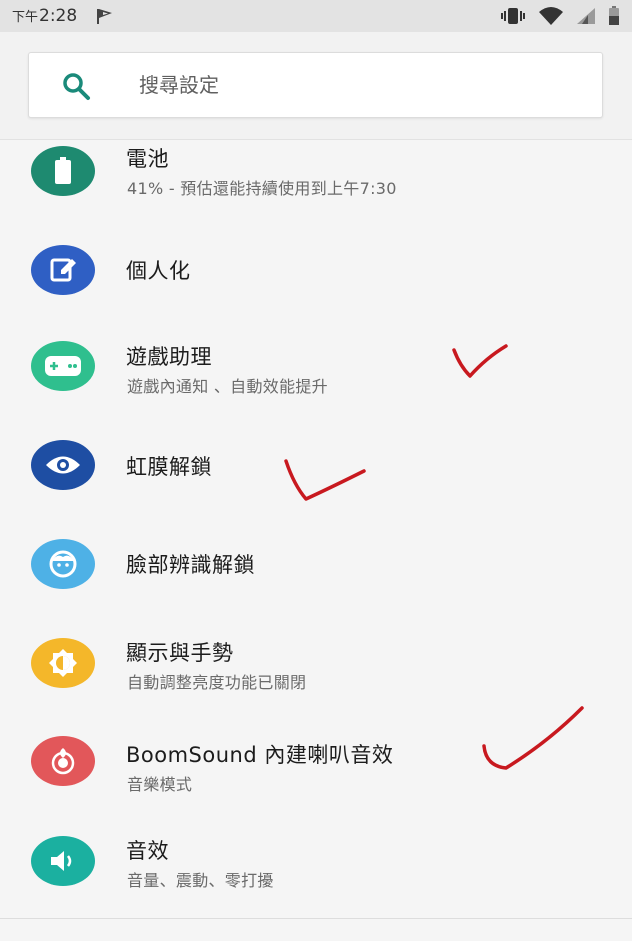 The height and width of the screenshot is (941, 632). What do you see at coordinates (63, 270) in the screenshot?
I see `edit-icon` at bounding box center [63, 270].